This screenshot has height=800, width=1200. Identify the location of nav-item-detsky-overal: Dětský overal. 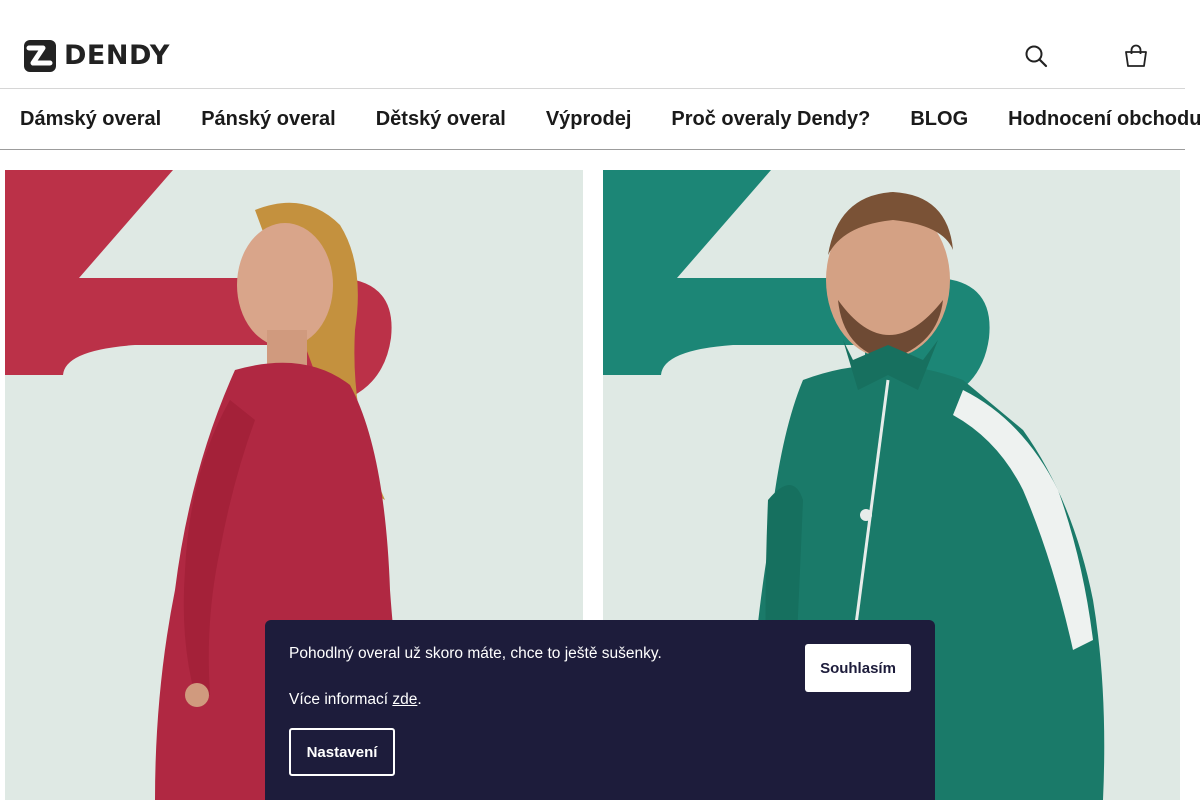
(441, 119).